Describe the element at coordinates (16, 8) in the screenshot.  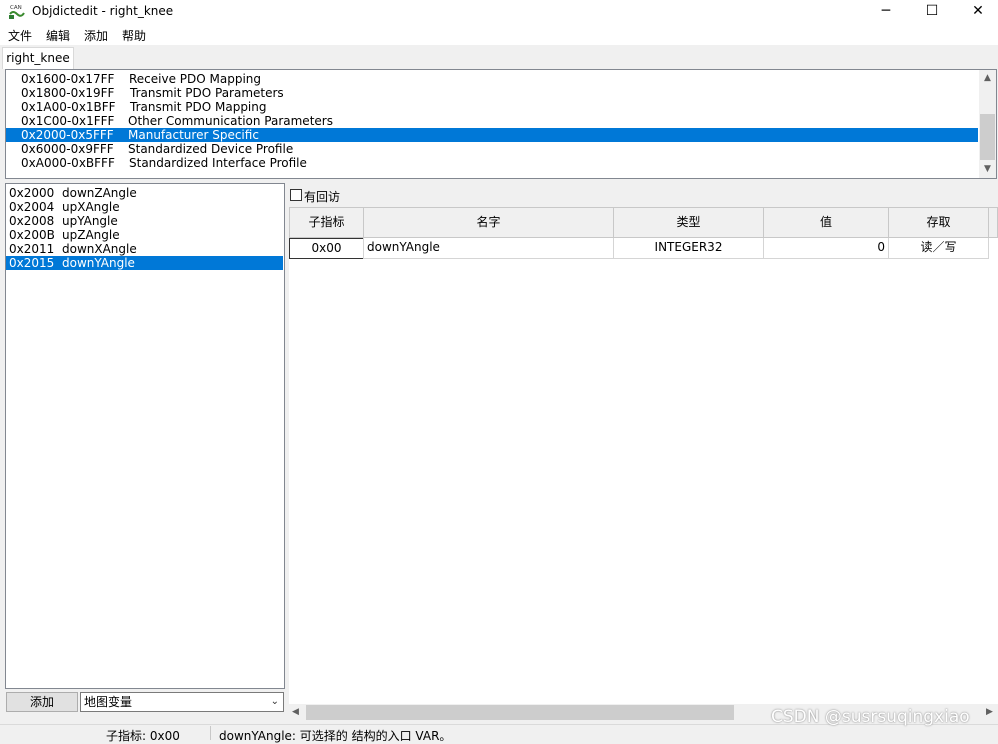
I see `can-icon-label: CAN` at that location.